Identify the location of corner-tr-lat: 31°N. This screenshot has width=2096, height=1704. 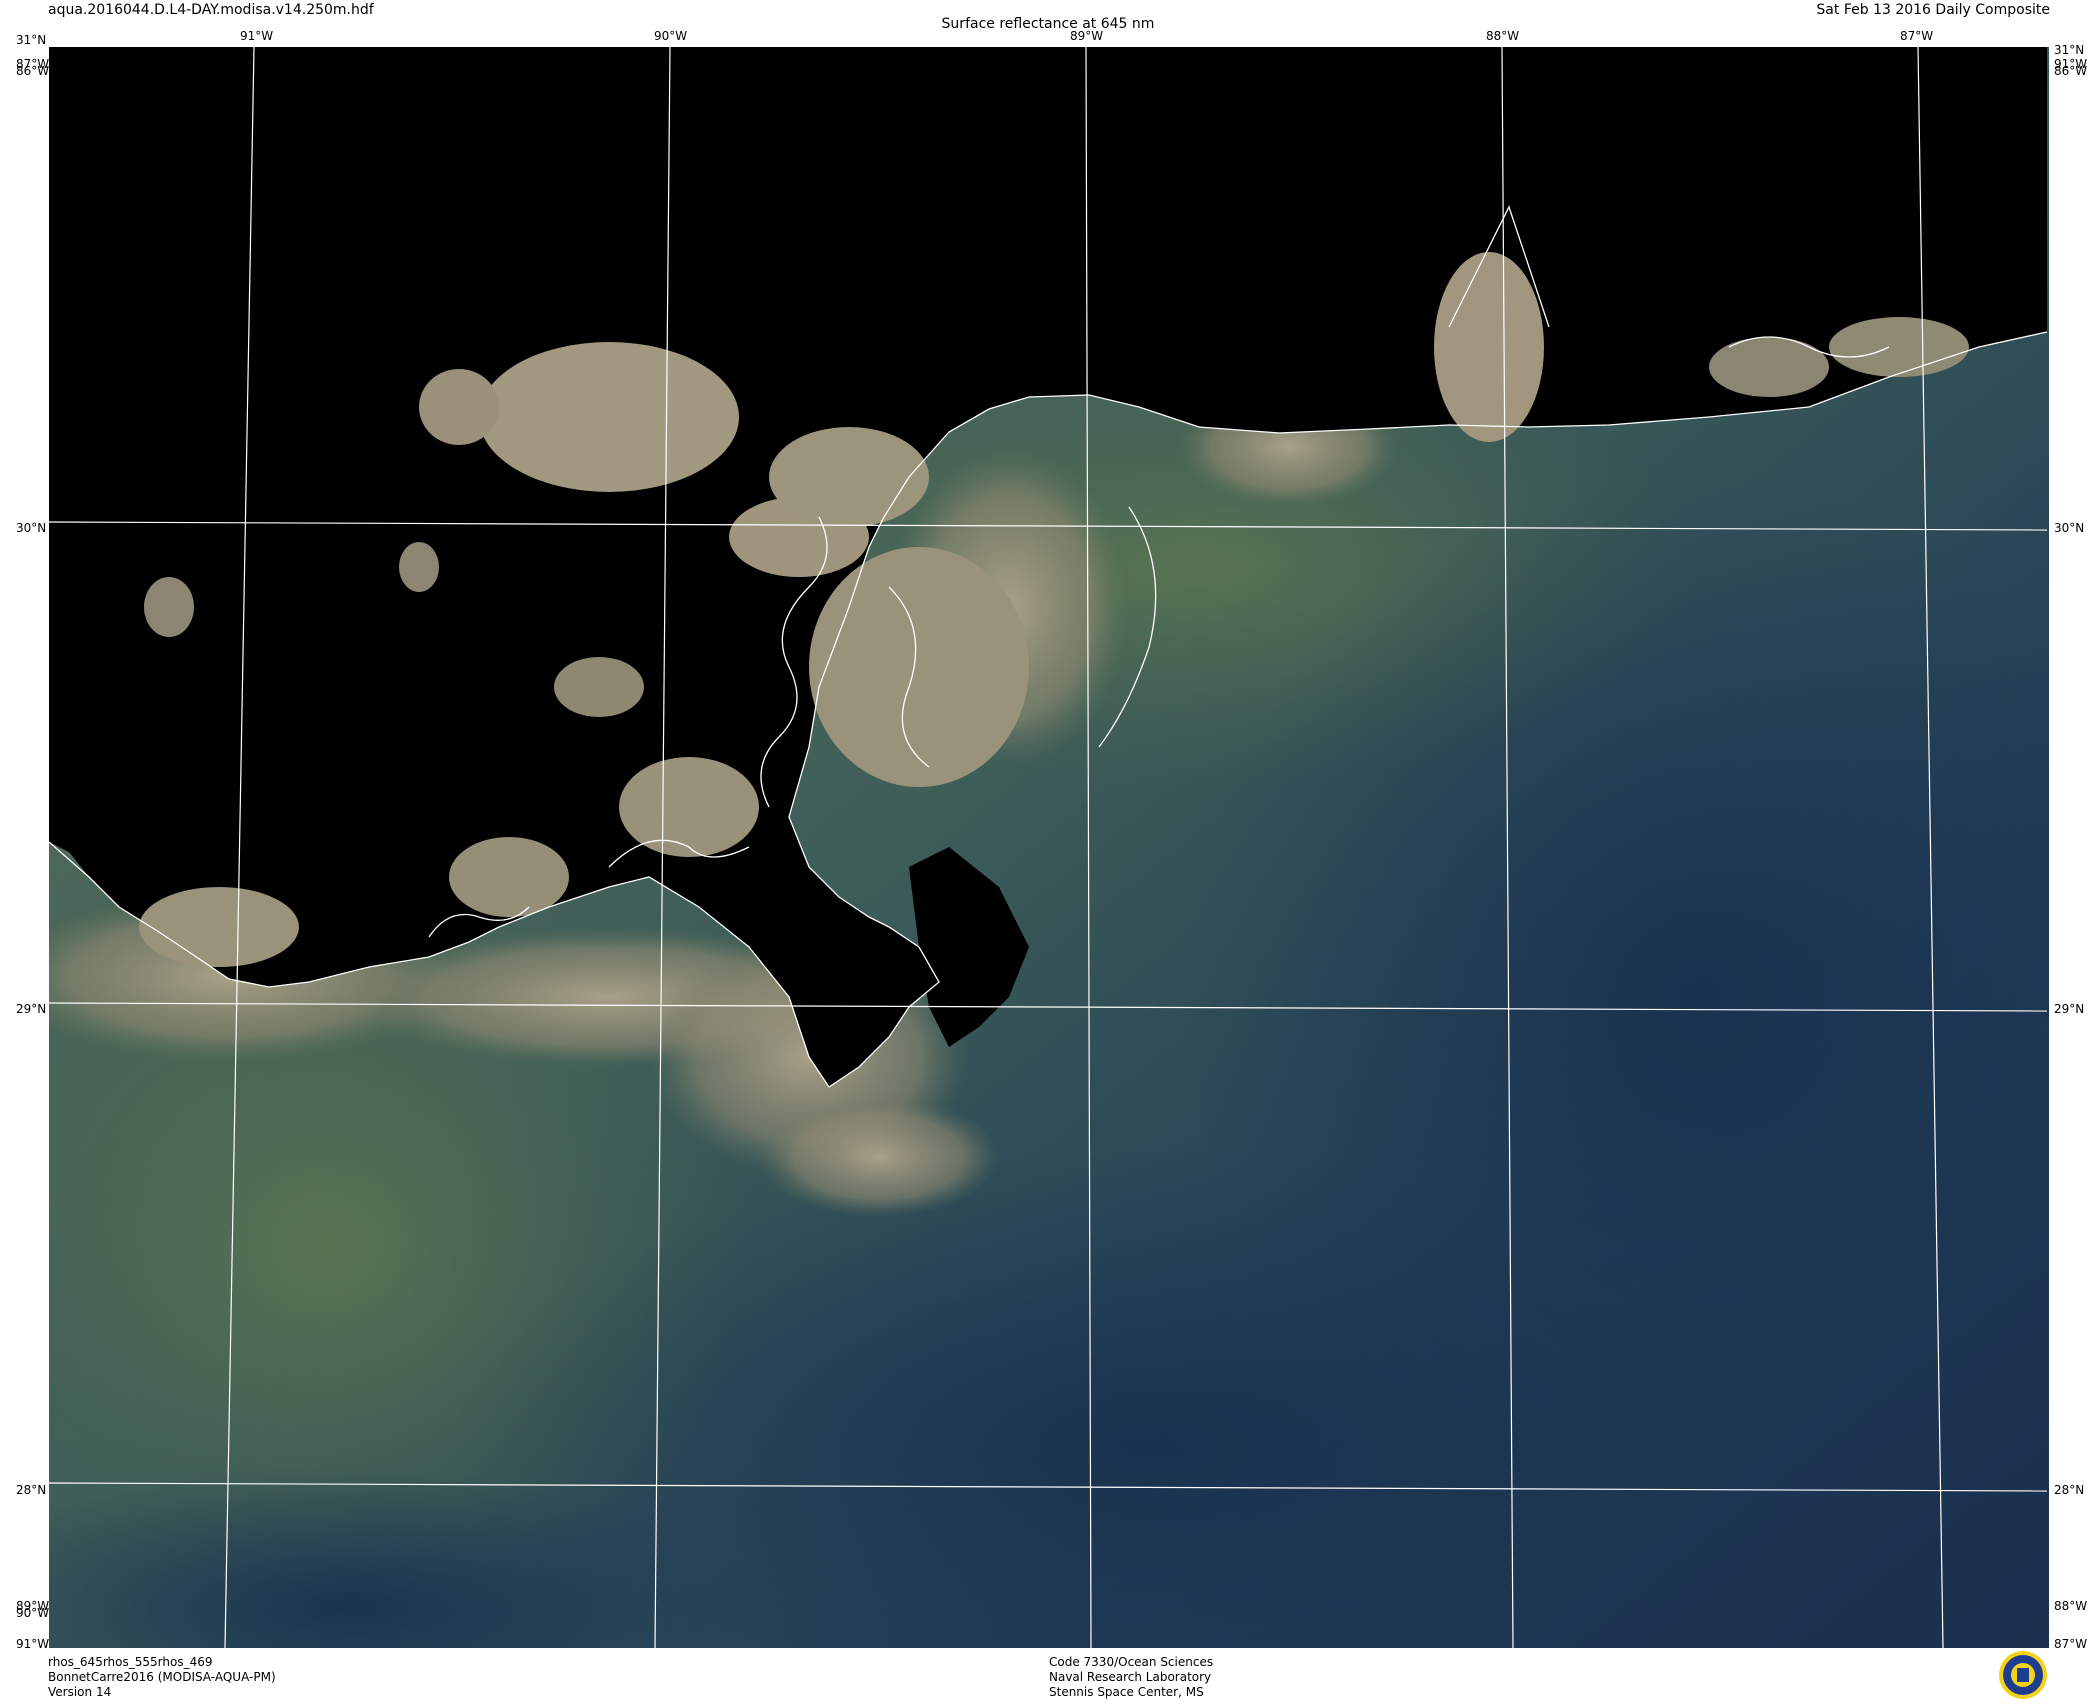
(2069, 50).